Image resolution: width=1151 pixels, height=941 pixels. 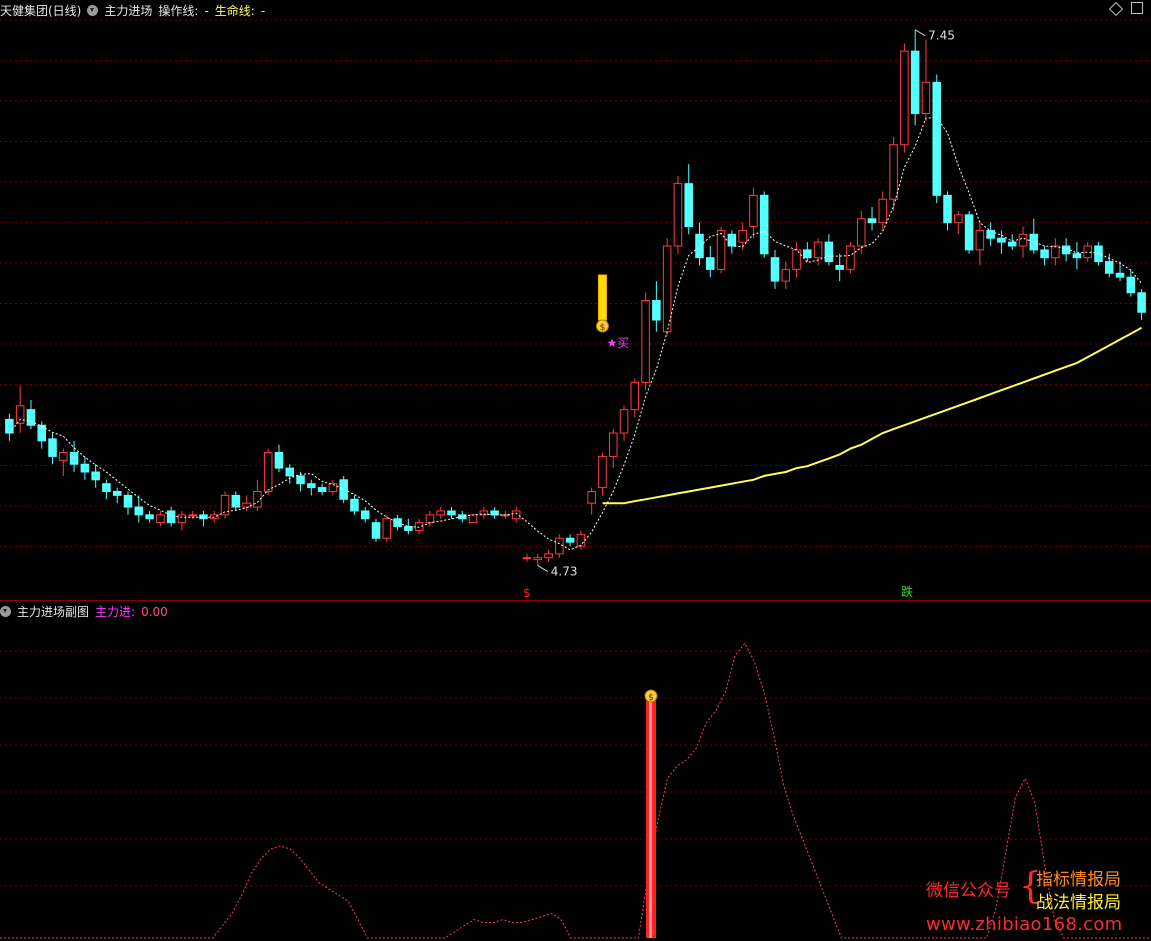 What do you see at coordinates (5, 611) in the screenshot?
I see `sub-indicator-dropdown-icon` at bounding box center [5, 611].